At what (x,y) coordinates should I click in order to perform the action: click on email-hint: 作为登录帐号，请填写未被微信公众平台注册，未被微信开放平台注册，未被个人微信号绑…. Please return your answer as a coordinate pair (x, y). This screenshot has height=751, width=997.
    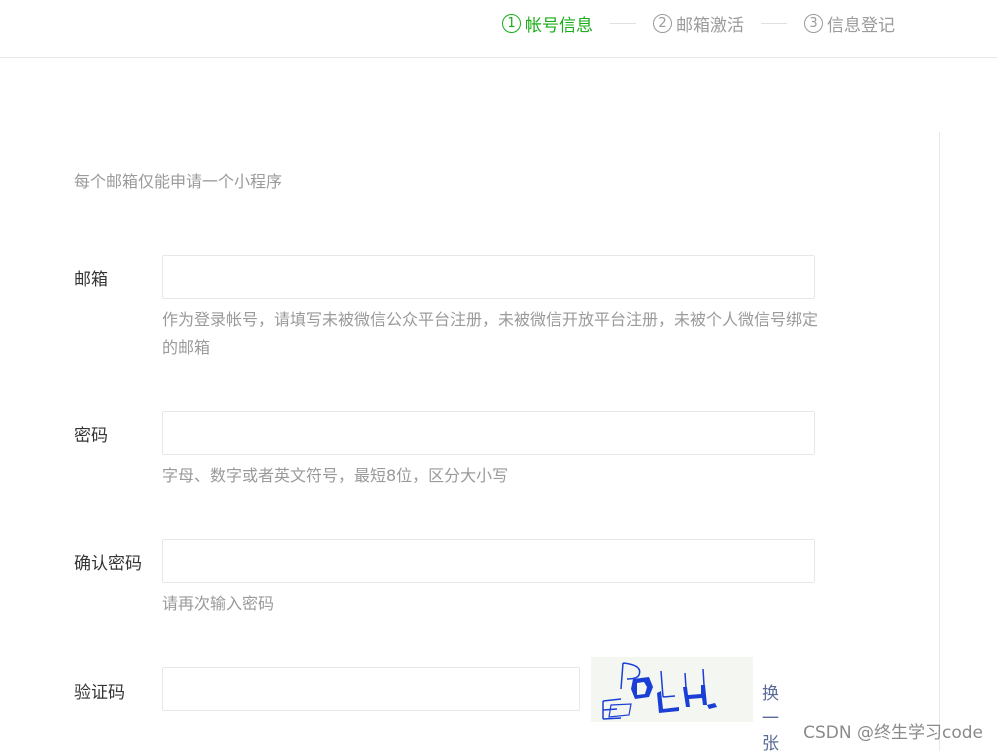
    Looking at the image, I should click on (490, 333).